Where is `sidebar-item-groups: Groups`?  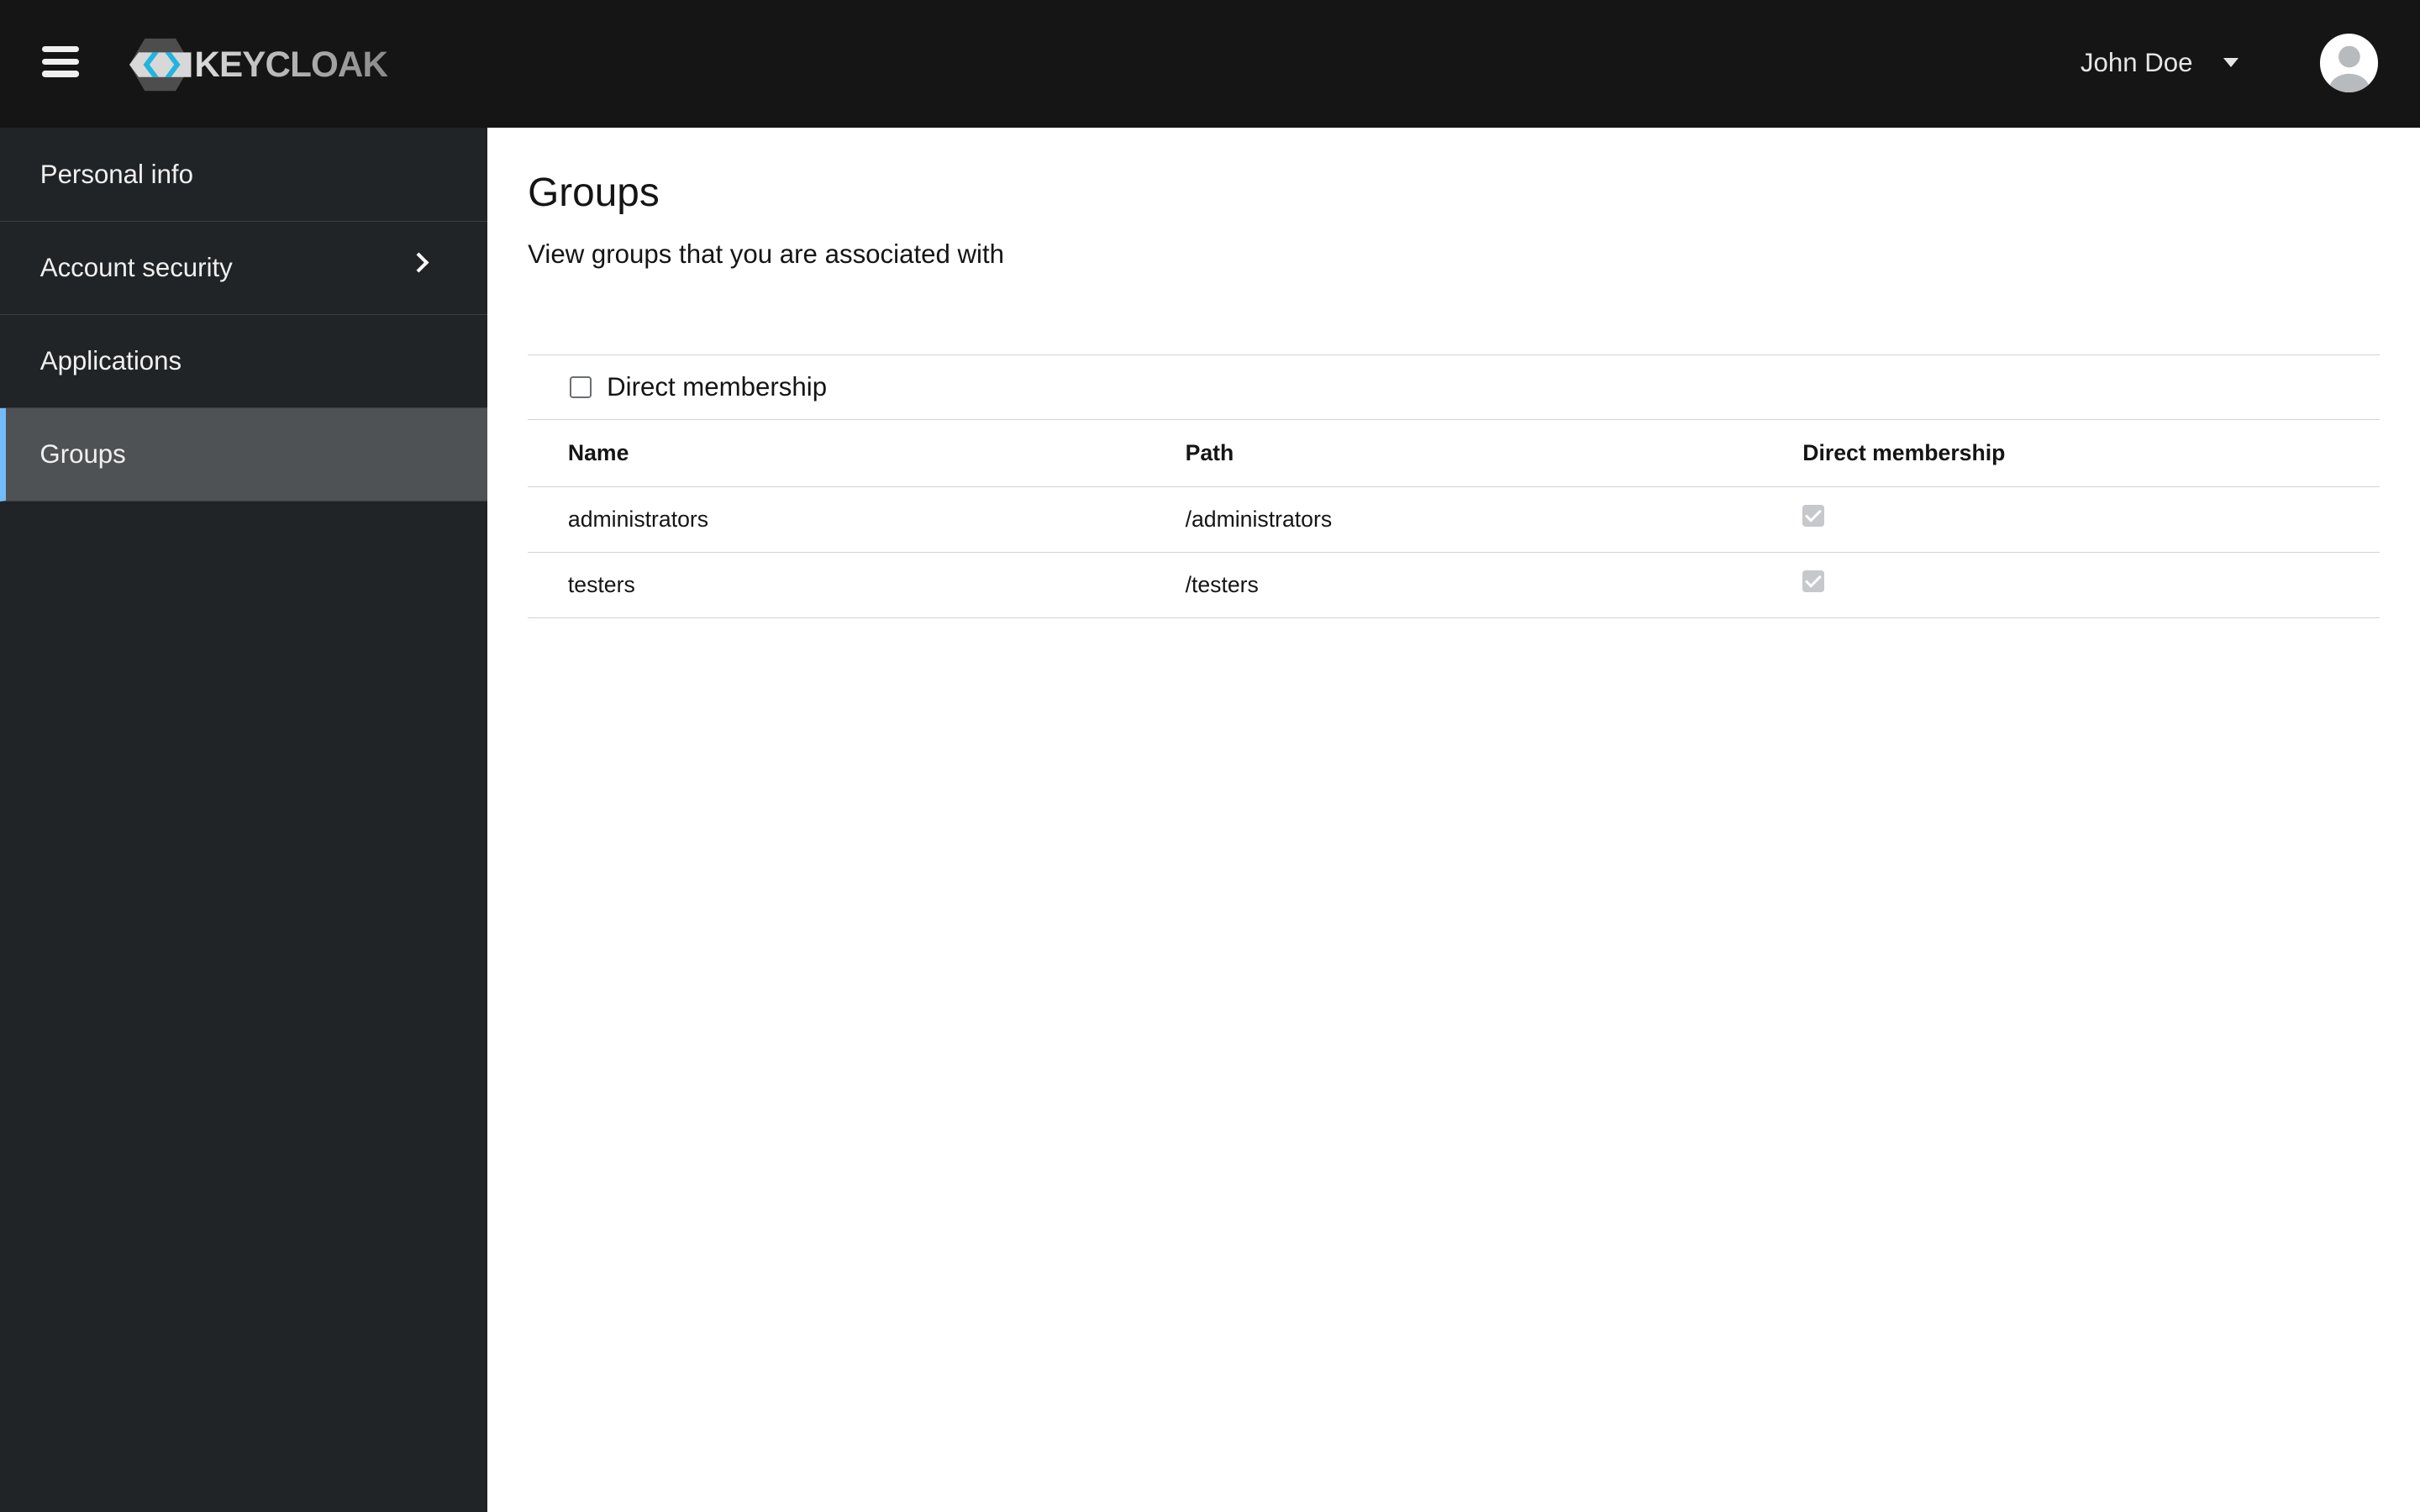 sidebar-item-groups: Groups is located at coordinates (244, 455).